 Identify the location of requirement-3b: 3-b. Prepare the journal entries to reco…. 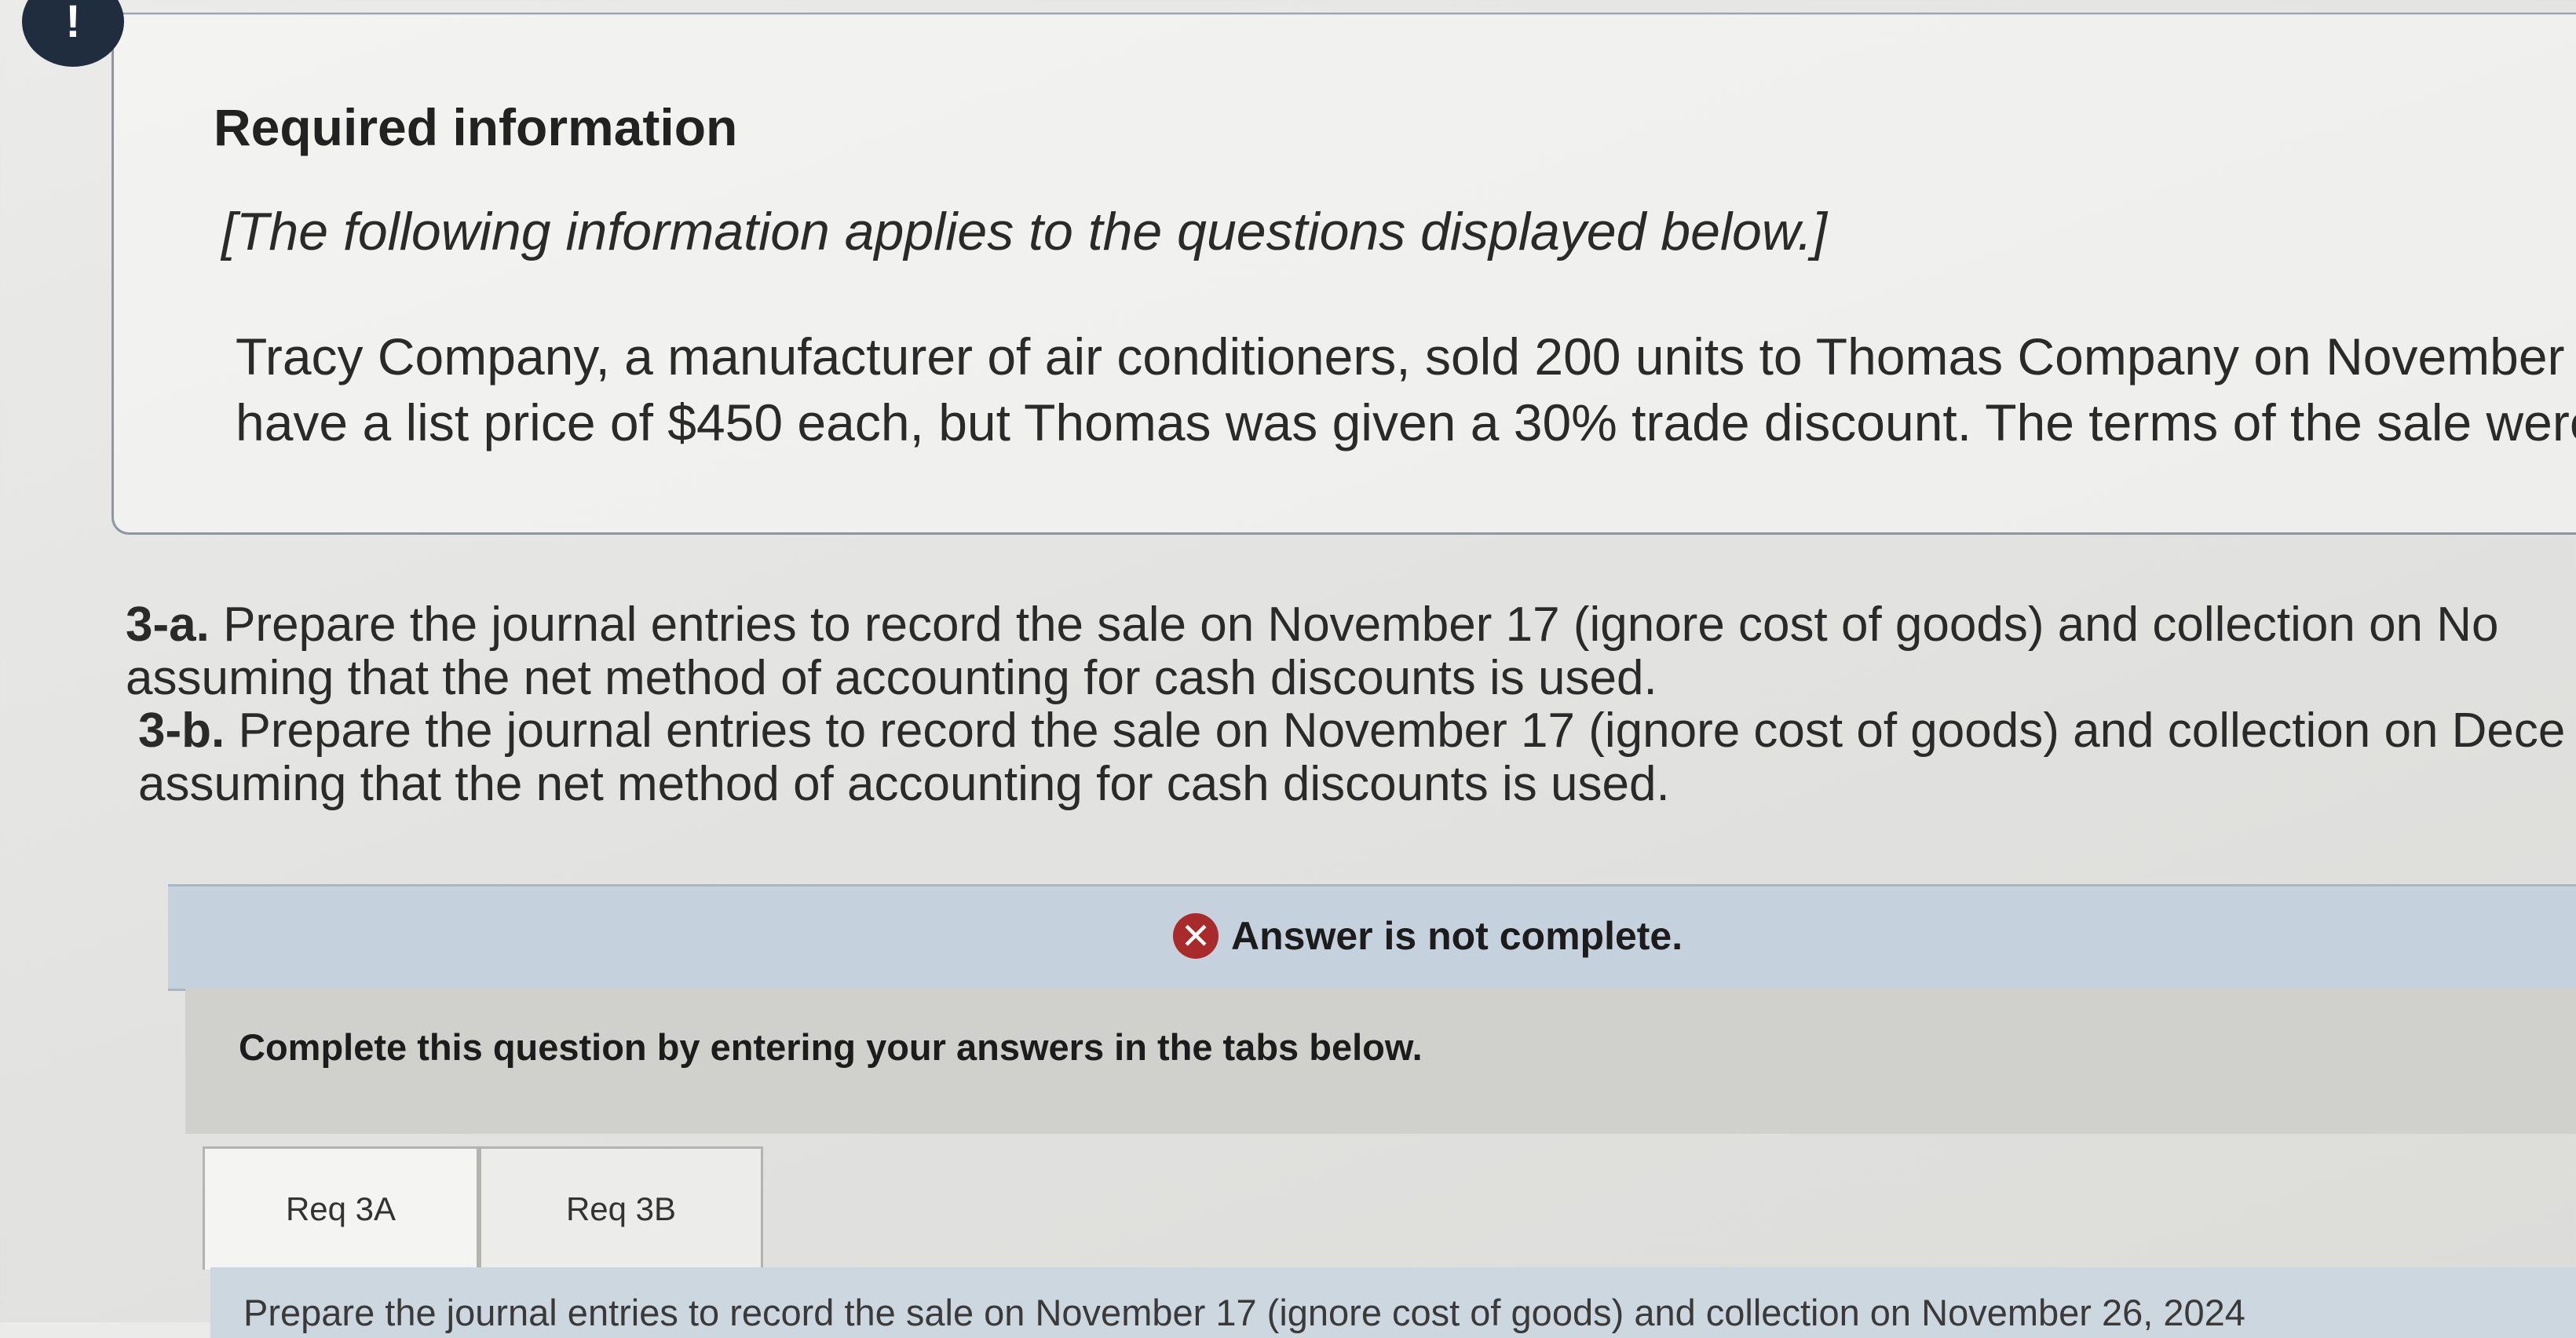
(1351, 757).